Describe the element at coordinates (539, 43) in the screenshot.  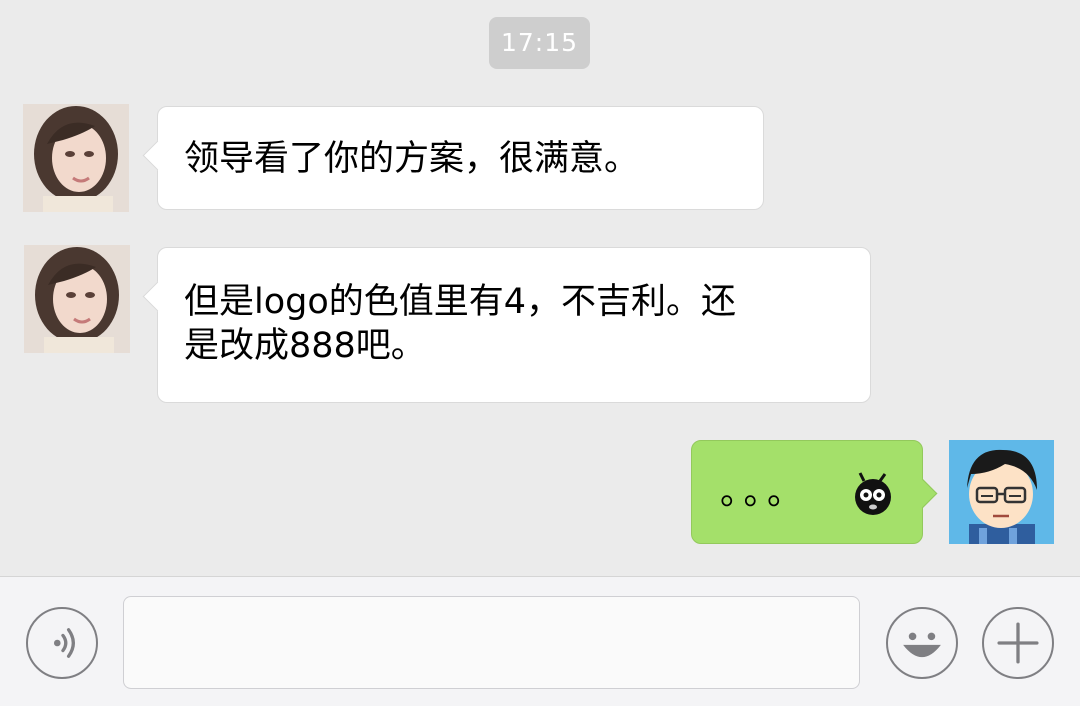
I see `timestamp: 17:15` at that location.